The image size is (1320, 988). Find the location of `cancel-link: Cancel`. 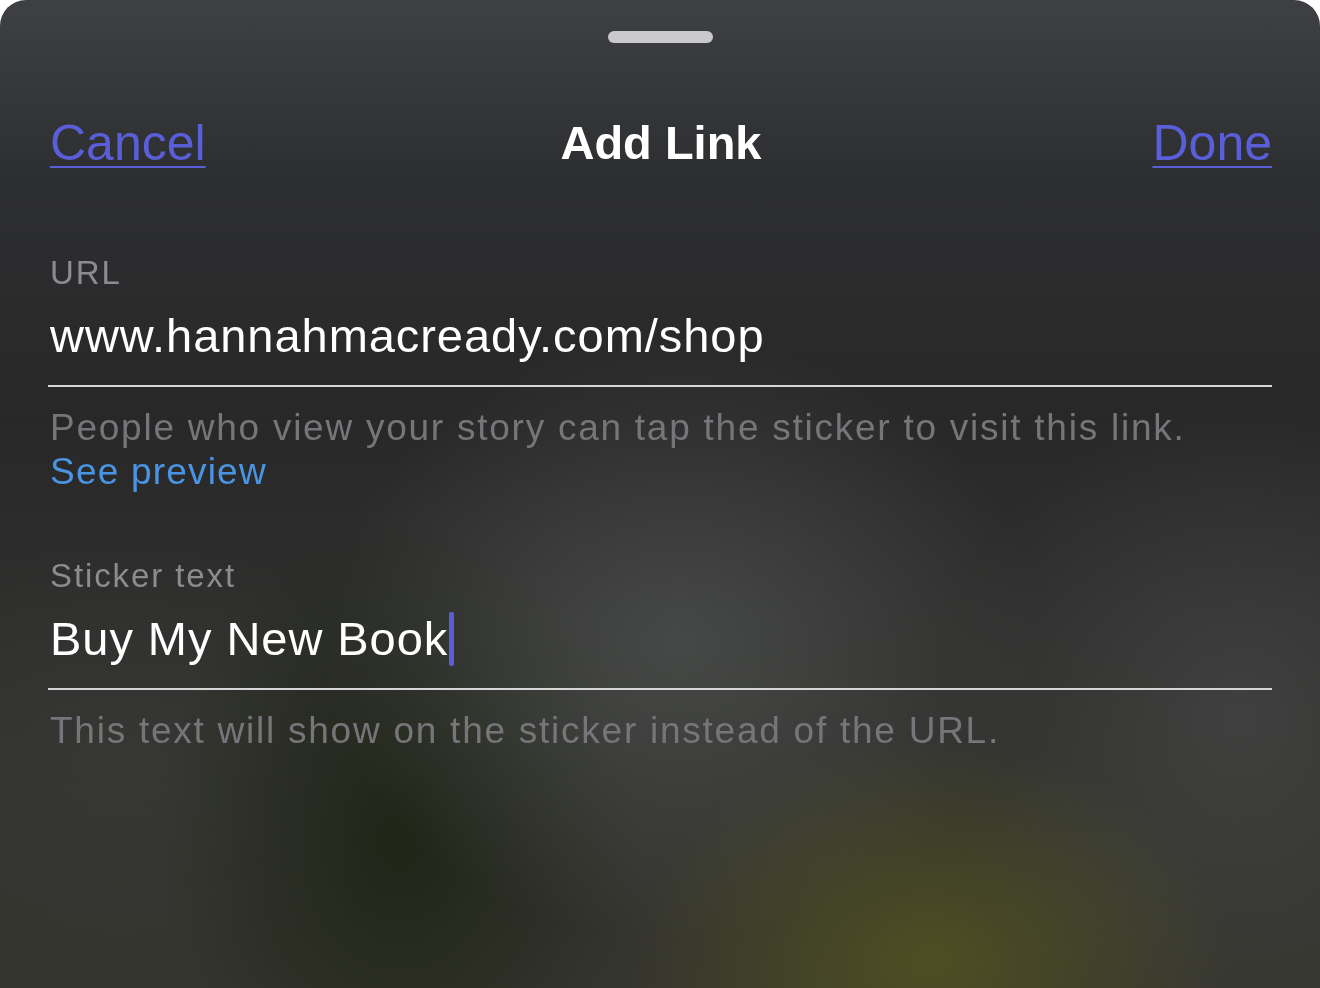

cancel-link: Cancel is located at coordinates (128, 143).